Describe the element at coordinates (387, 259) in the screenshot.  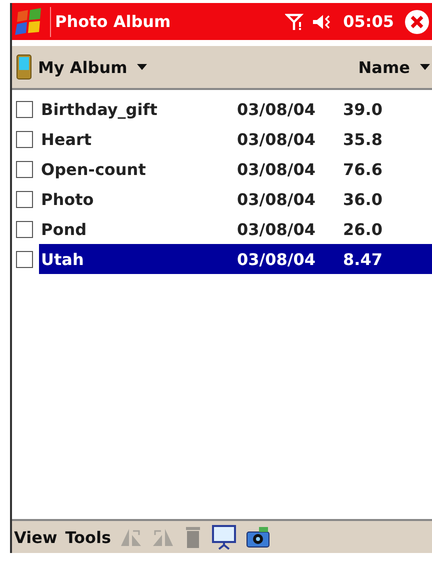
I see `file-size: 8.47` at that location.